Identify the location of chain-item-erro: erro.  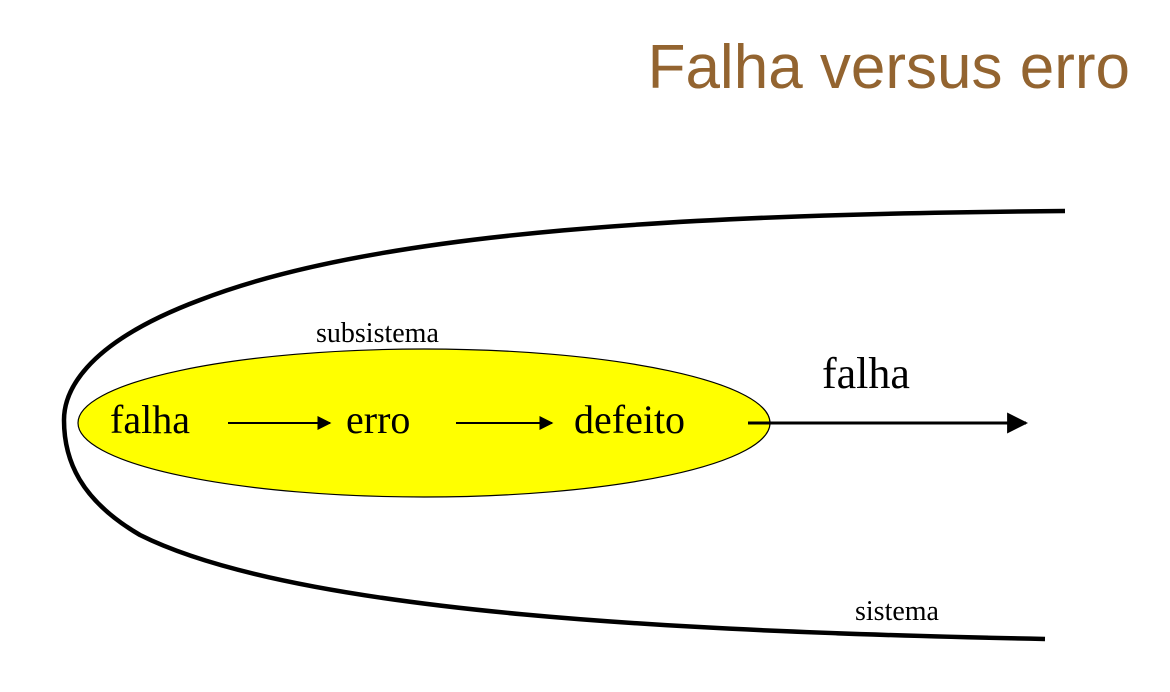
(378, 419).